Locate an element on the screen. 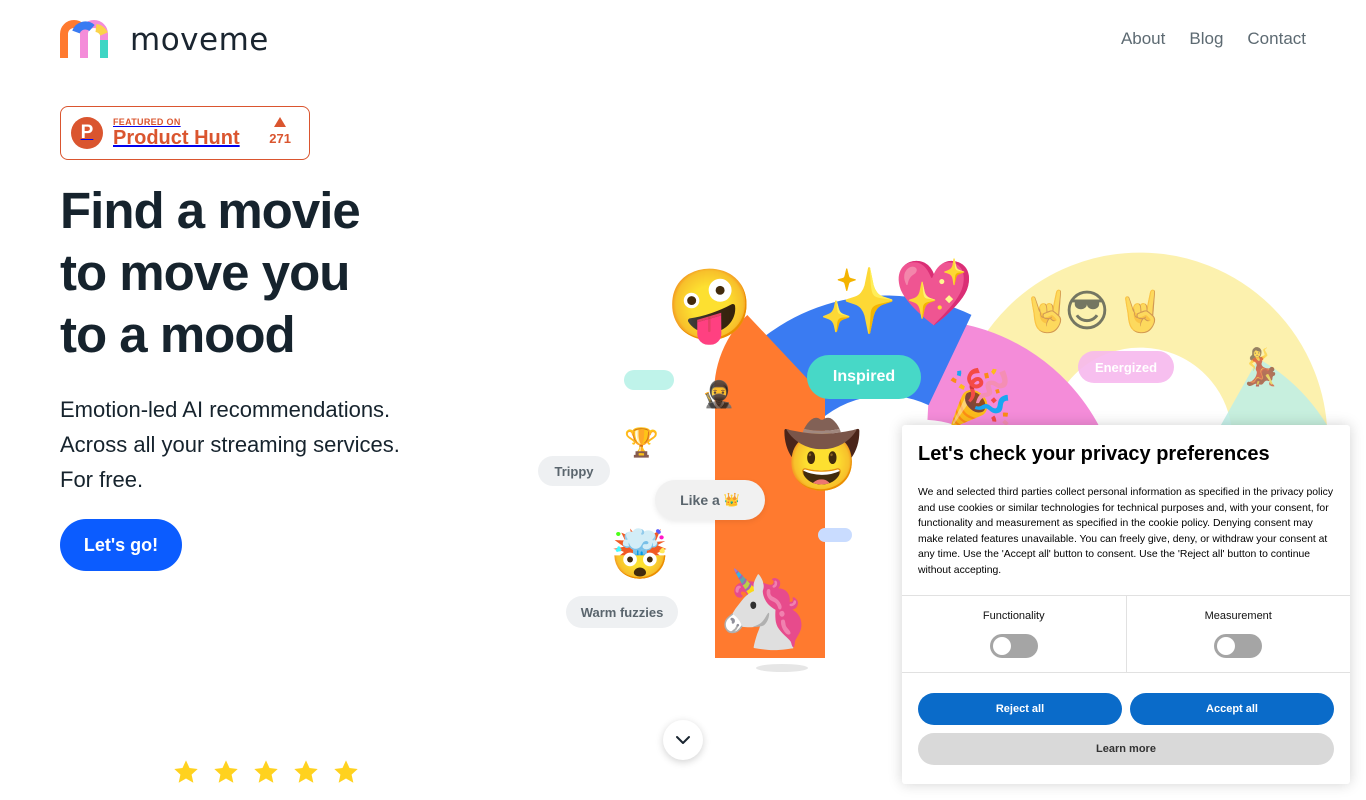  mood-chip-like-a-label: Like a is located at coordinates (700, 500).